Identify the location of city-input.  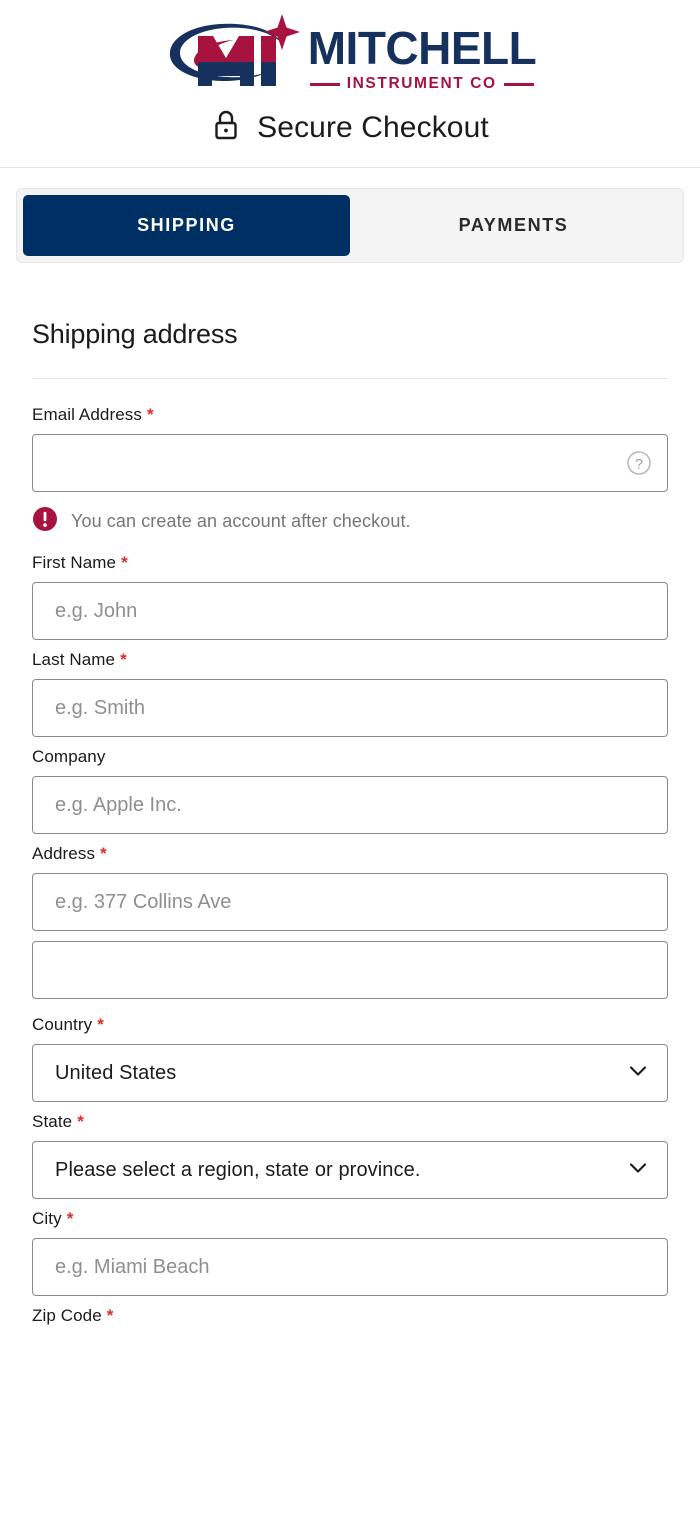
(350, 1267).